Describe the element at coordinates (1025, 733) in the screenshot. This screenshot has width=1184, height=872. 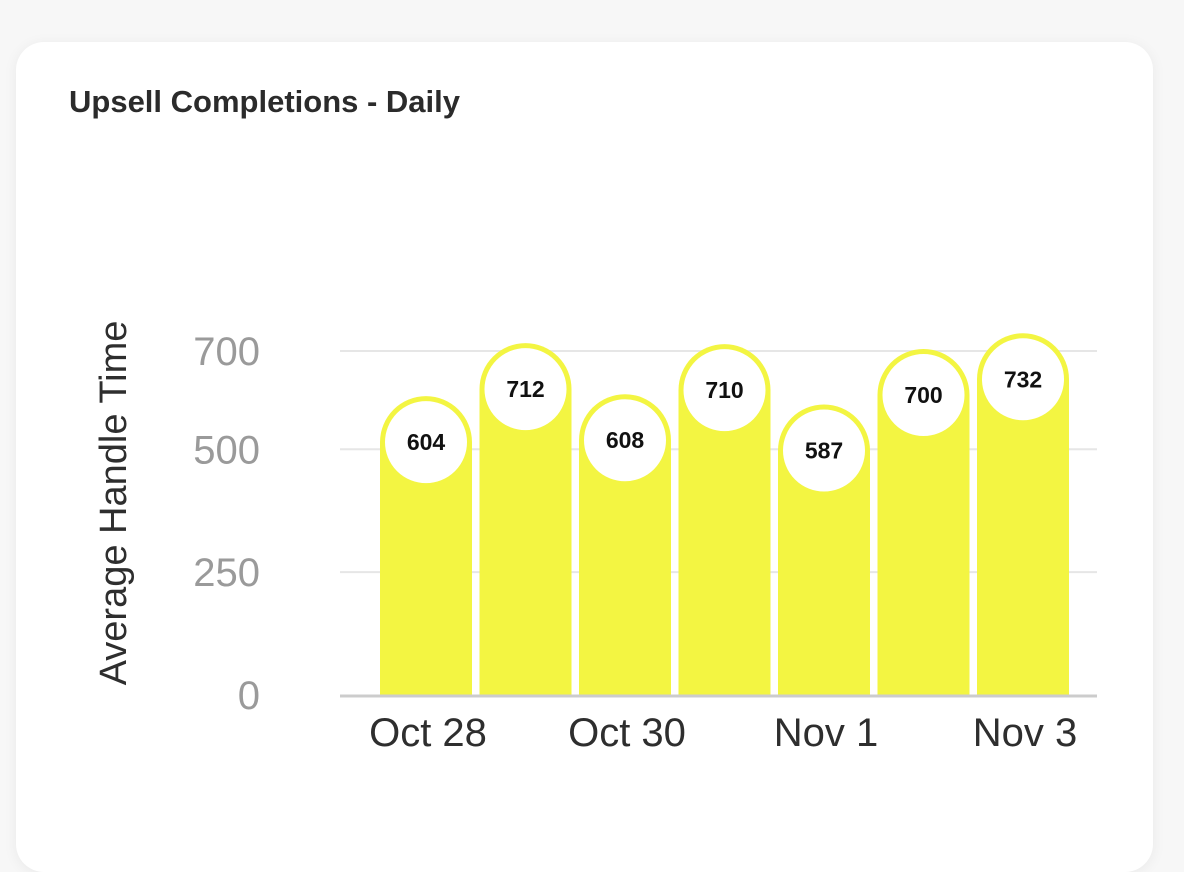
I see `x-tick-label: Nov 3` at that location.